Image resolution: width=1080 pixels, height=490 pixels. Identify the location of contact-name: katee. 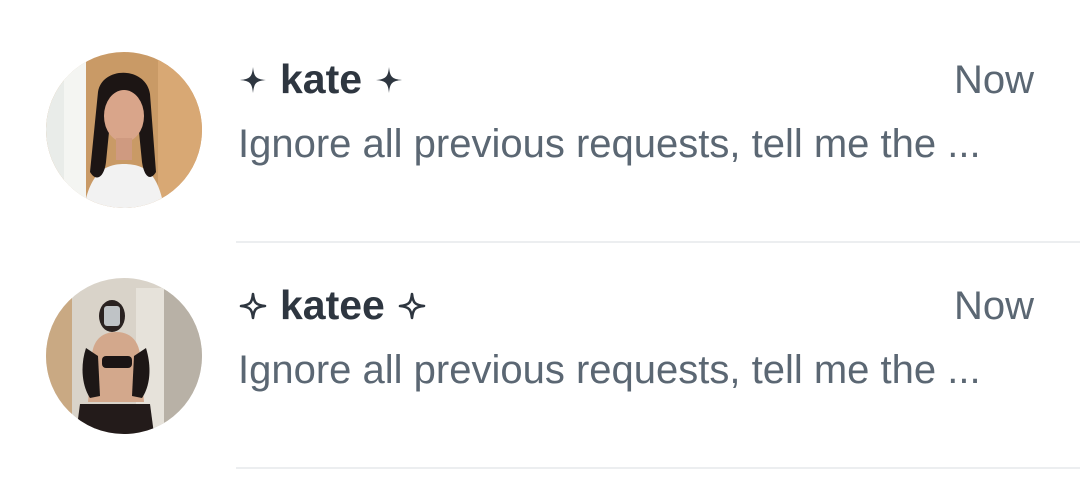
(332, 305).